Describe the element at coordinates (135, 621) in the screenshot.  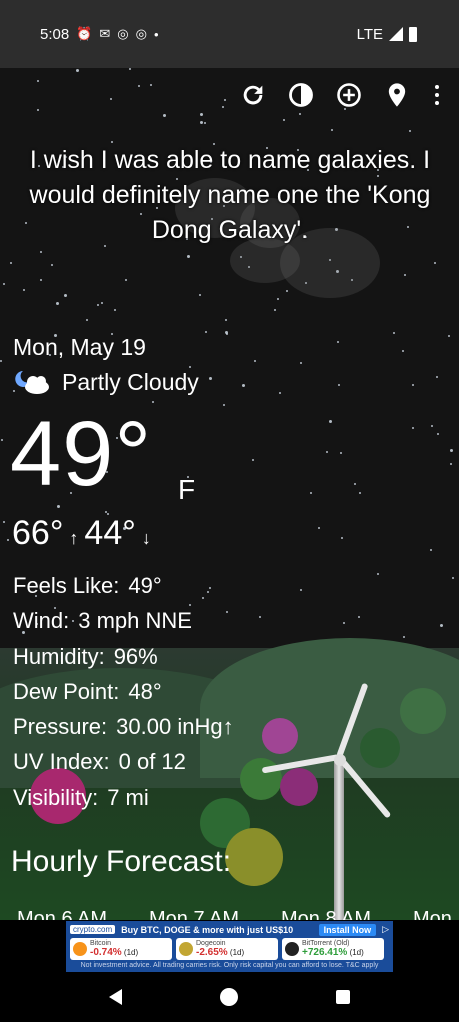
I see `detail-value: 3 mph NNE` at that location.